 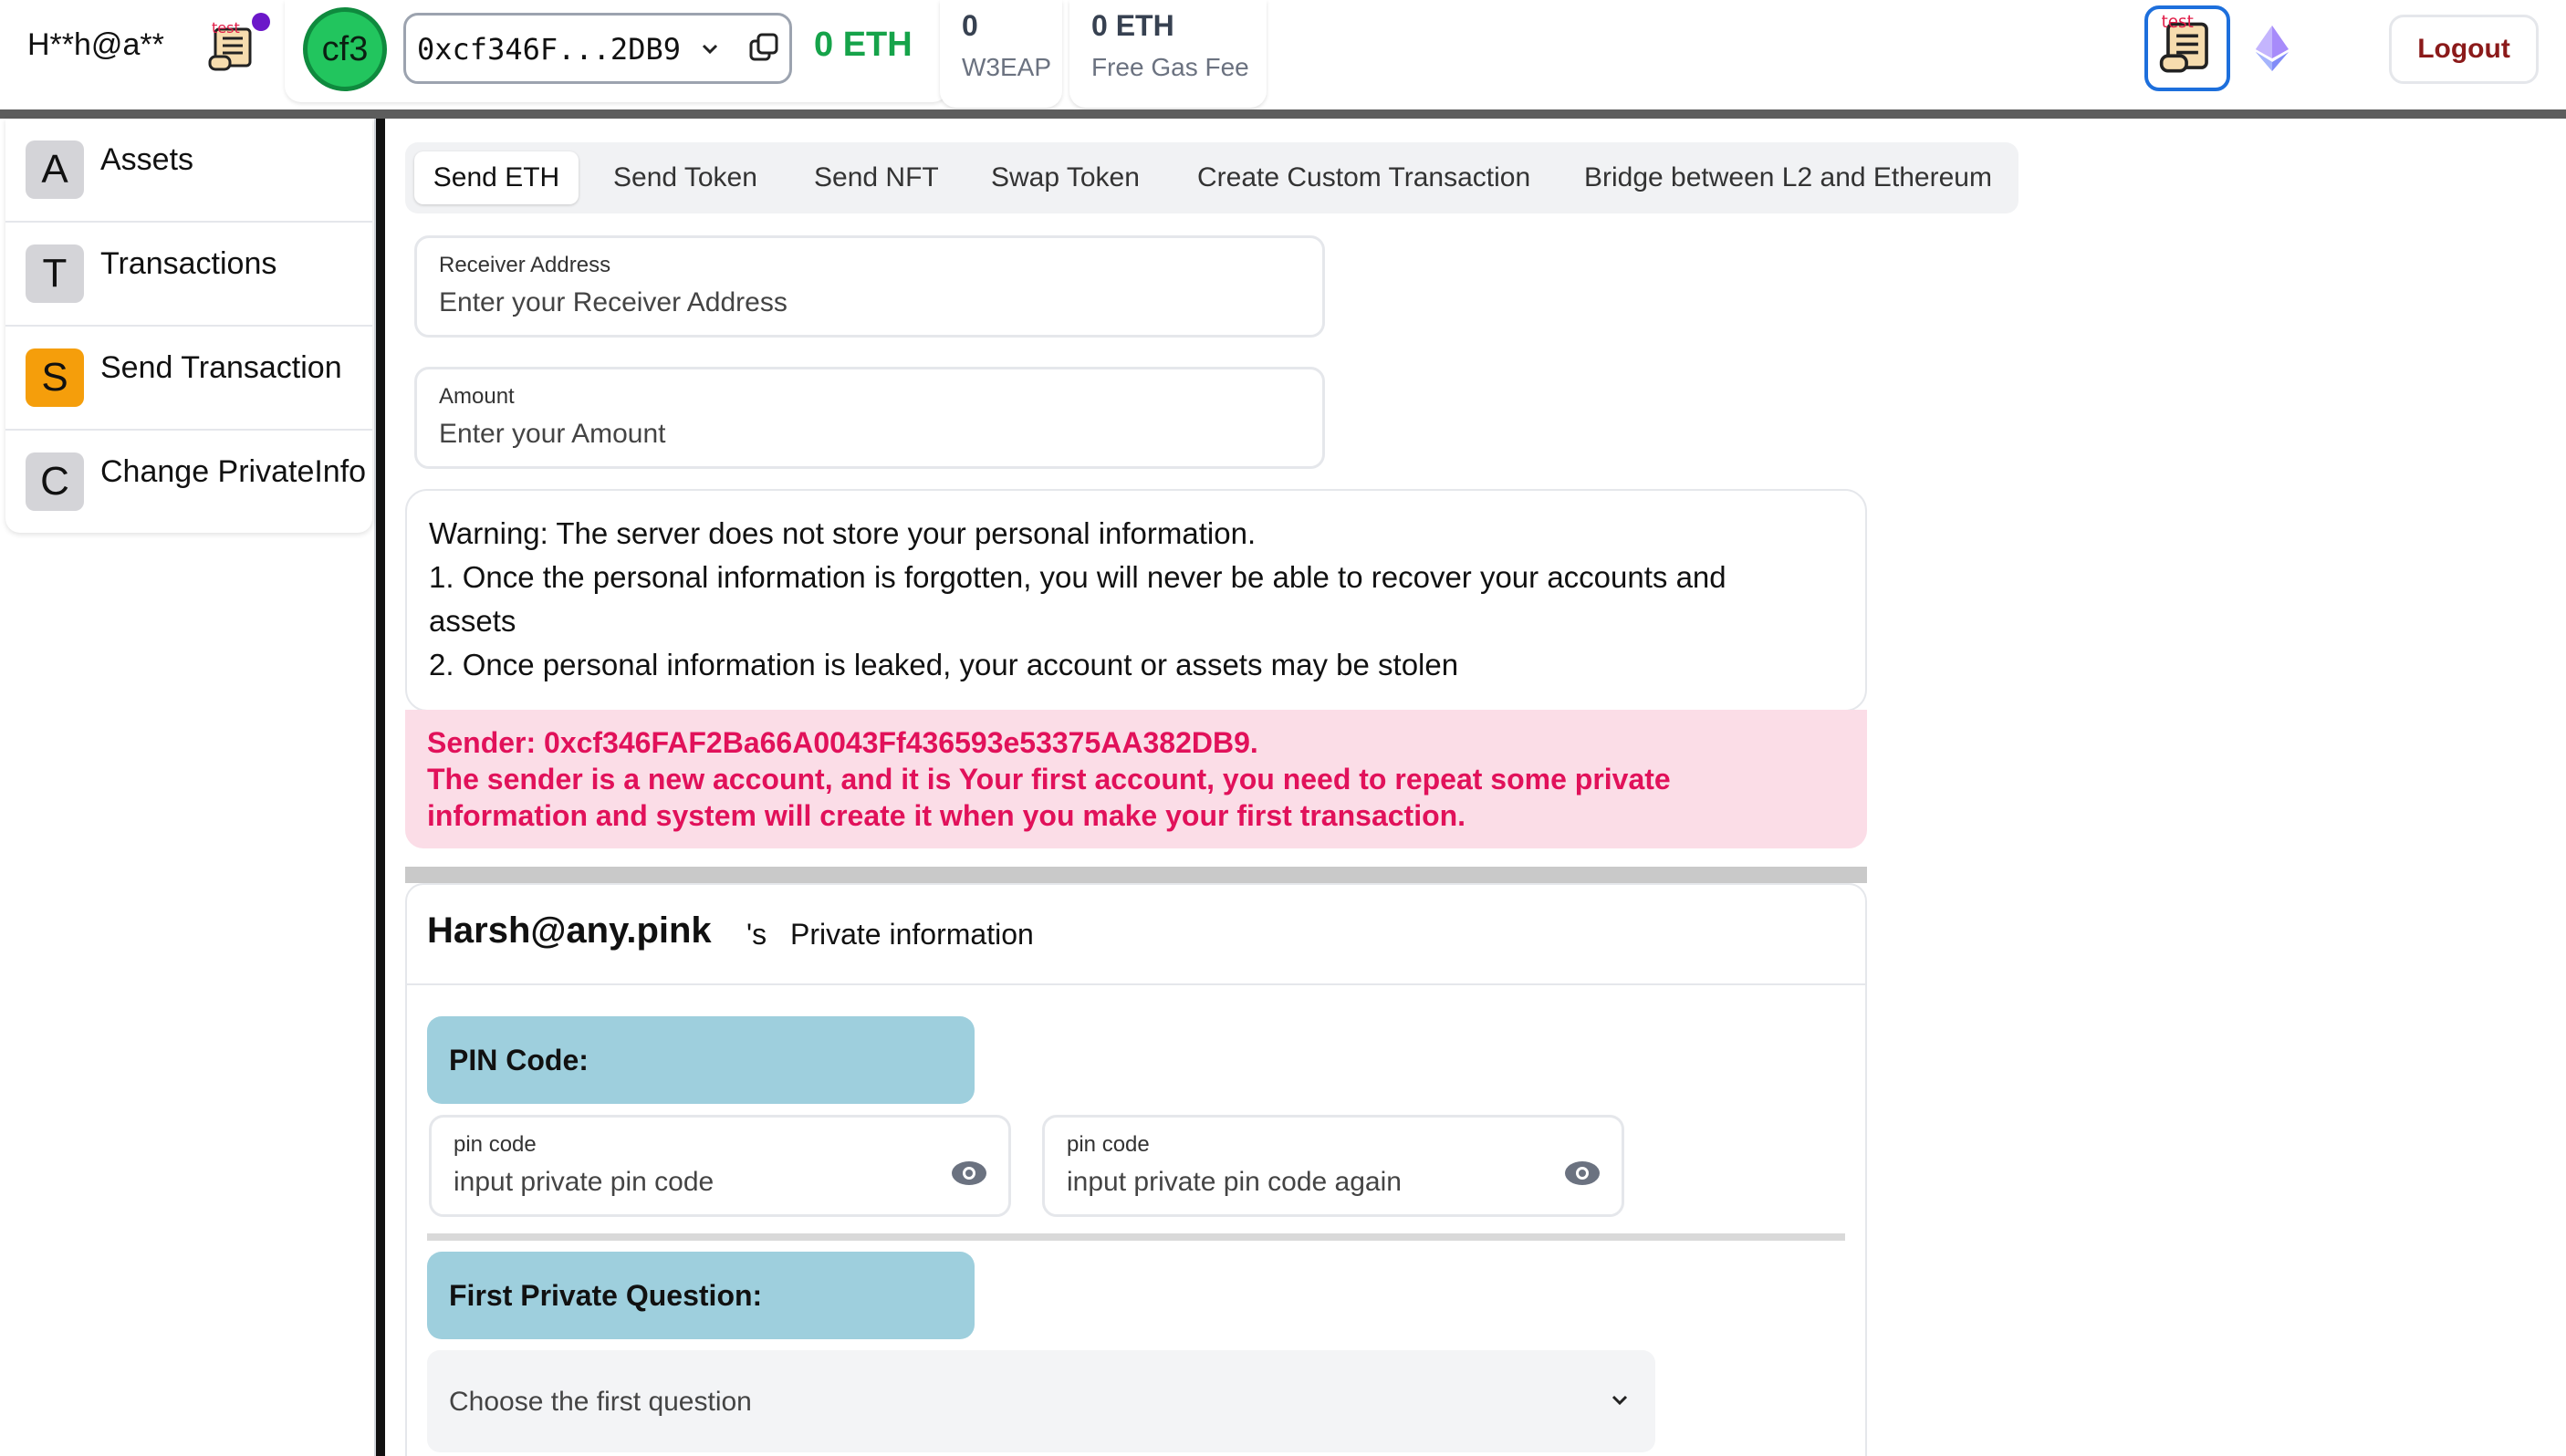 What do you see at coordinates (685, 177) in the screenshot?
I see `tab-send-token: Send Token` at bounding box center [685, 177].